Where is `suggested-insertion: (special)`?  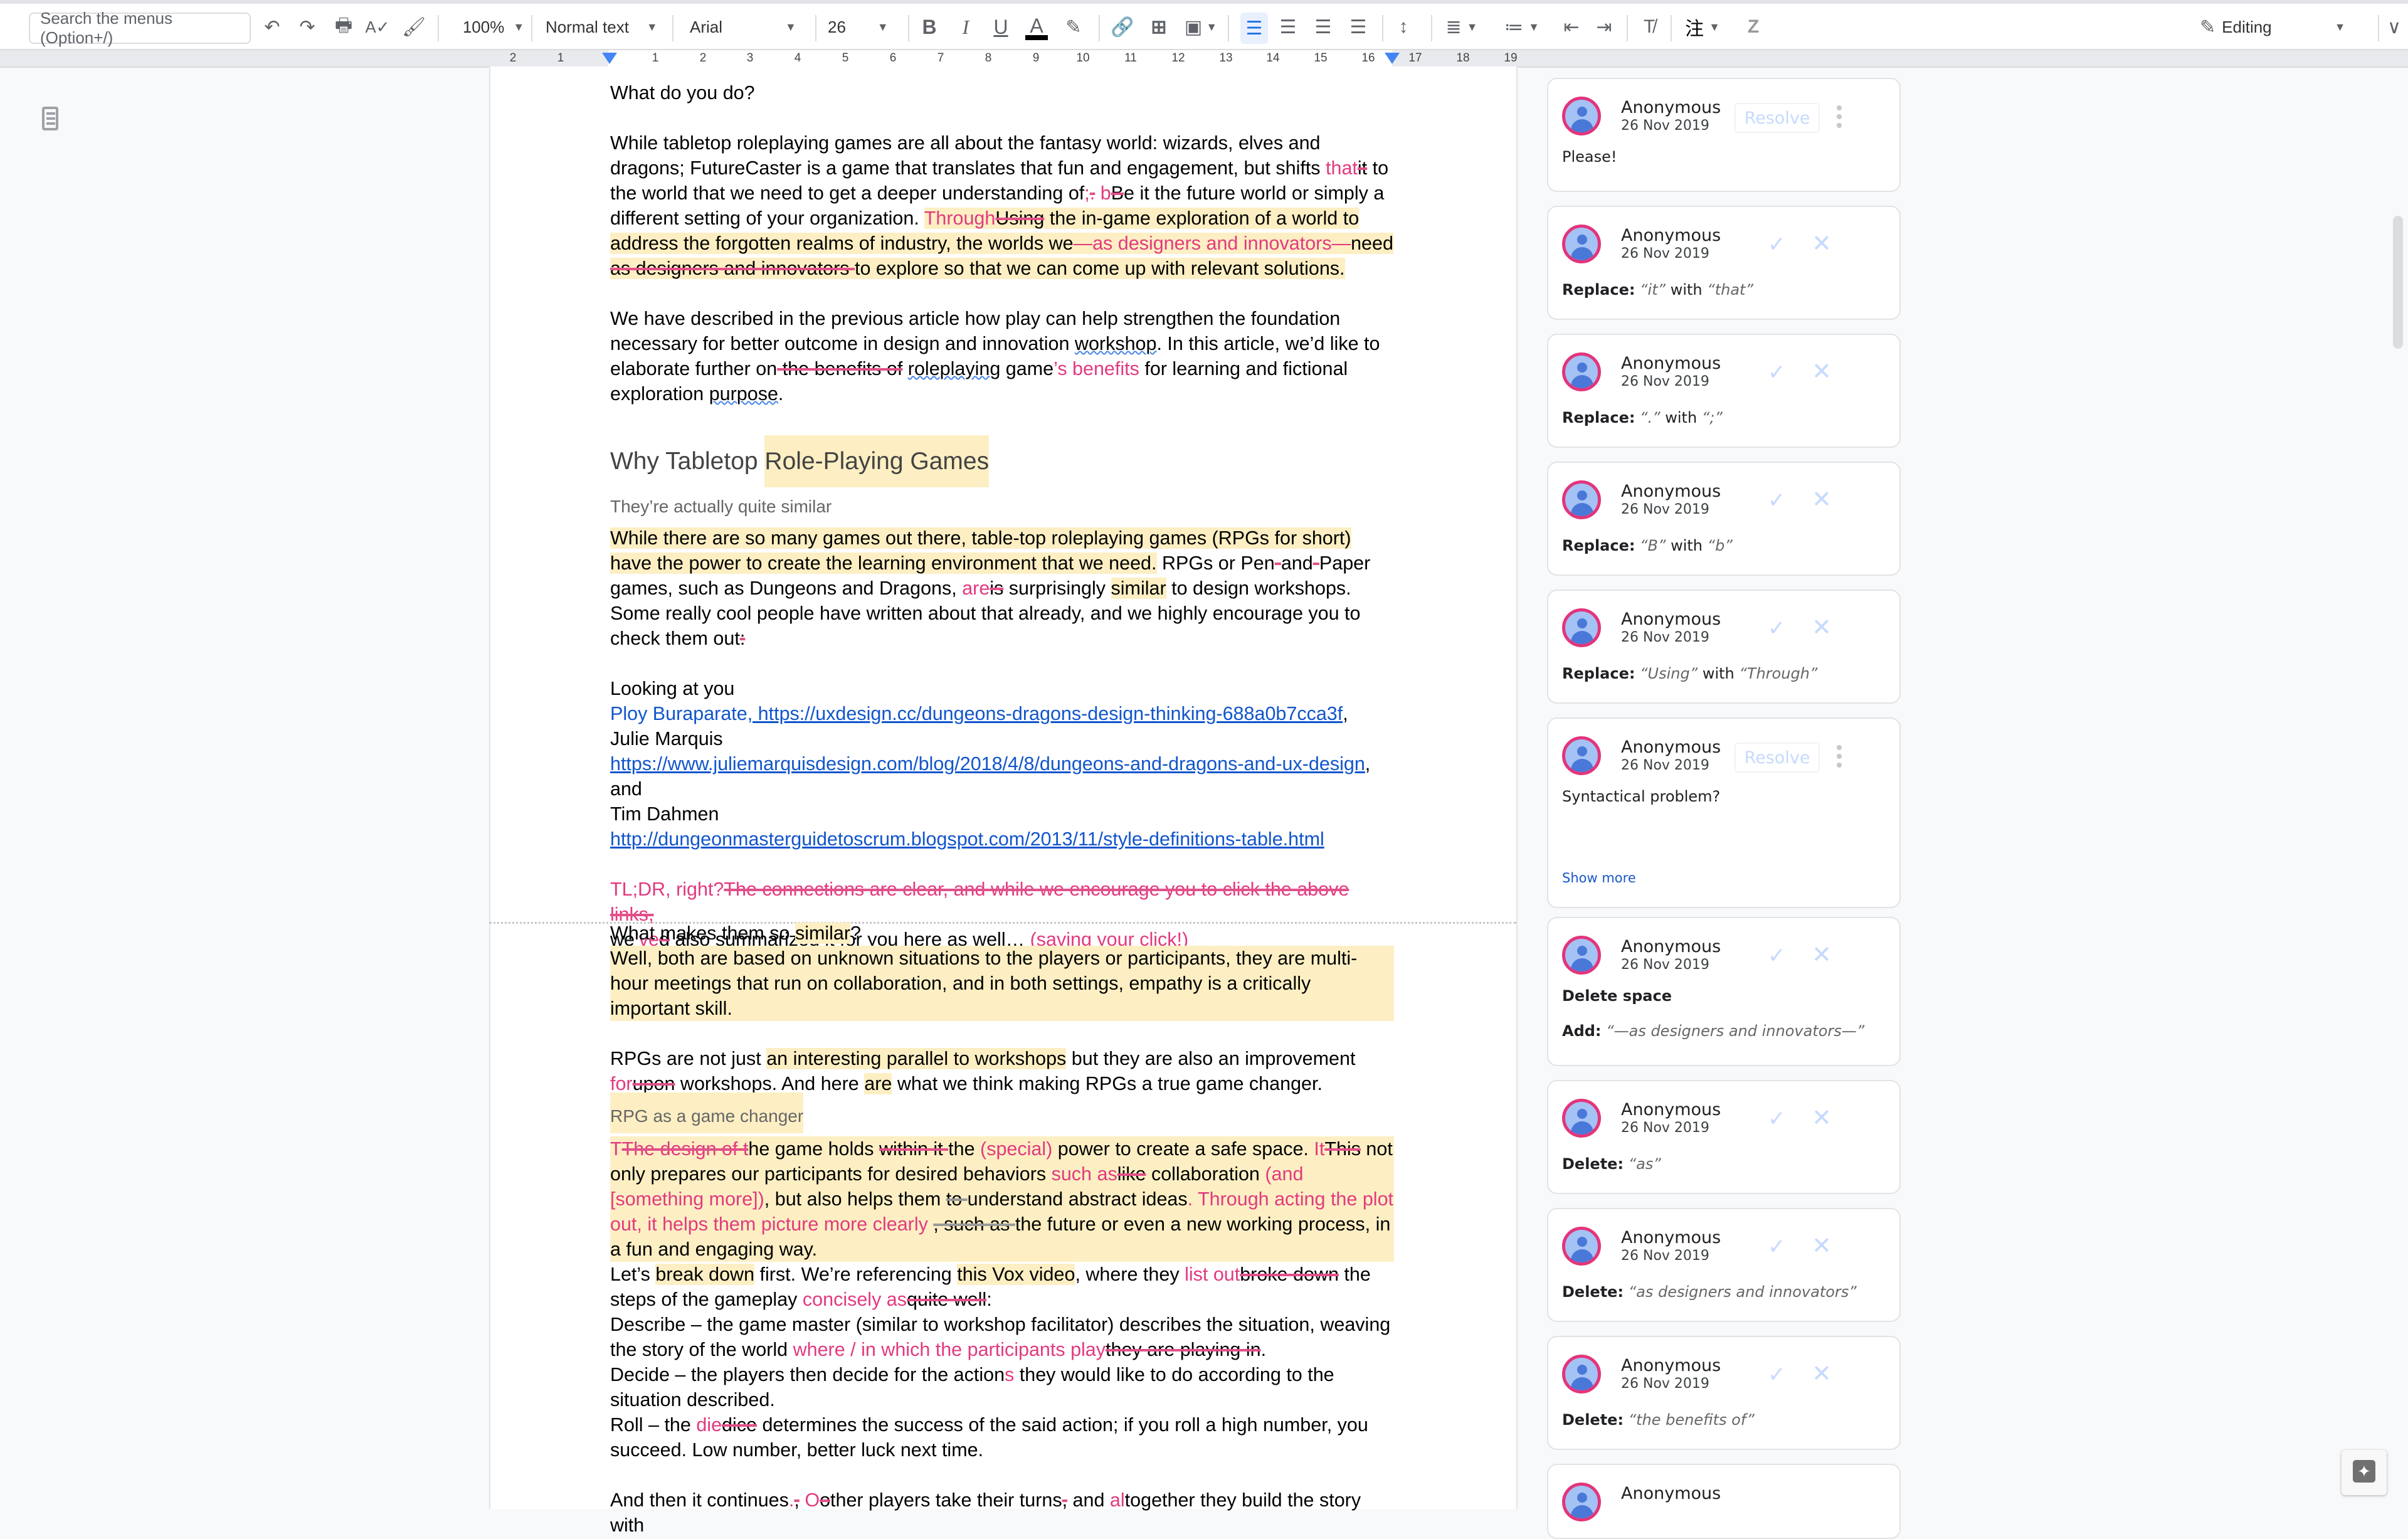 suggested-insertion: (special) is located at coordinates (1016, 1149).